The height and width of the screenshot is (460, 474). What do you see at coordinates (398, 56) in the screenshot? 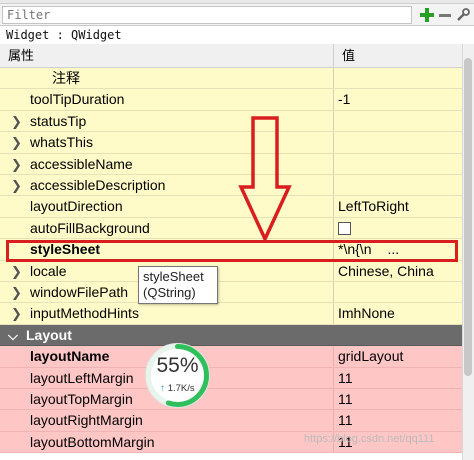
I see `value-column-header: 值` at bounding box center [398, 56].